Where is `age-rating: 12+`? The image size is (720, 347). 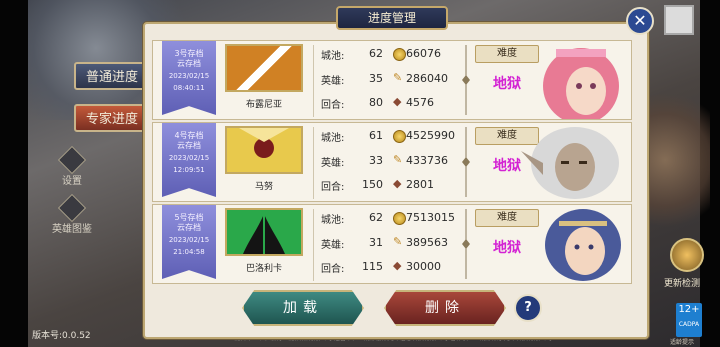
age-rating: 12+ is located at coordinates (689, 309).